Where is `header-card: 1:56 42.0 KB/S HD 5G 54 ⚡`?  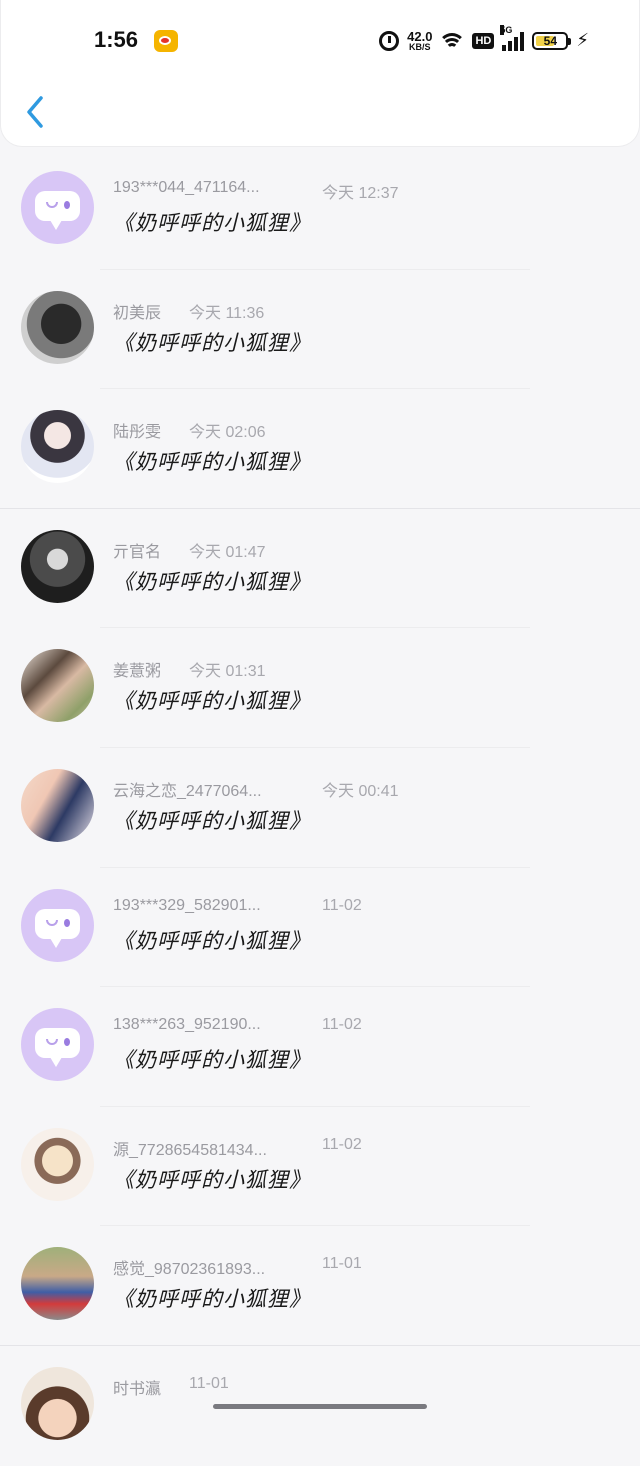
header-card: 1:56 42.0 KB/S HD 5G 54 ⚡ is located at coordinates (320, 73).